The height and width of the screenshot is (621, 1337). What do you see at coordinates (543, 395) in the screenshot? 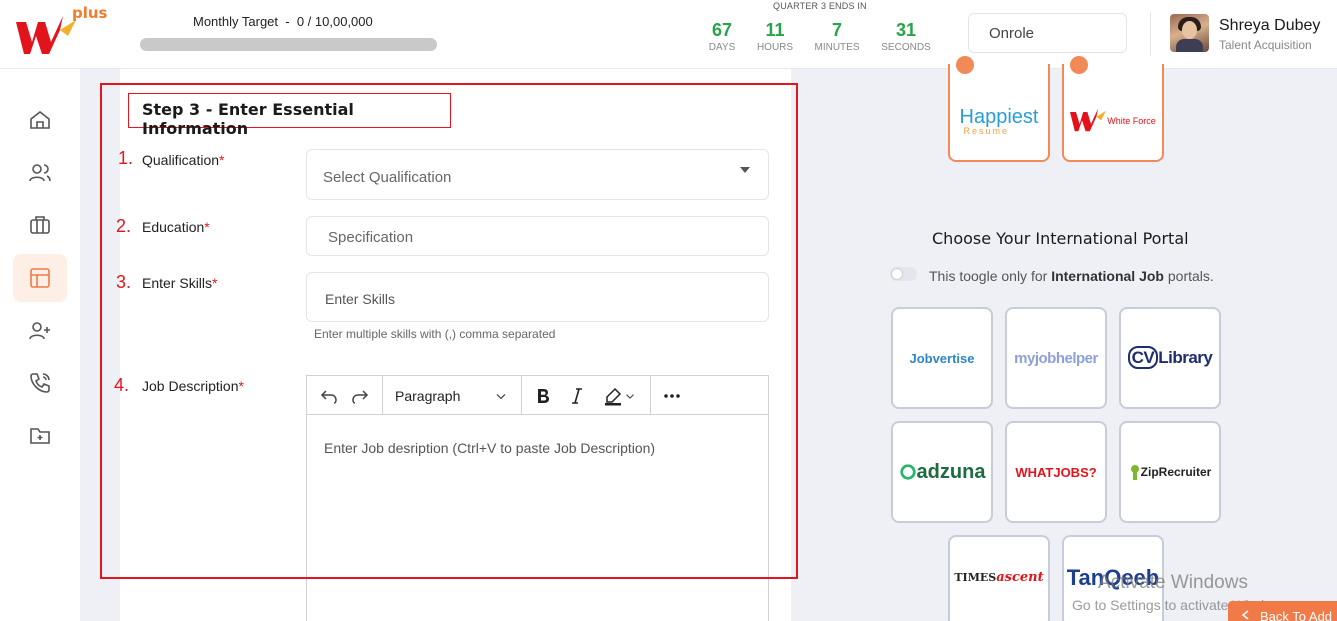
I see `bold-button` at bounding box center [543, 395].